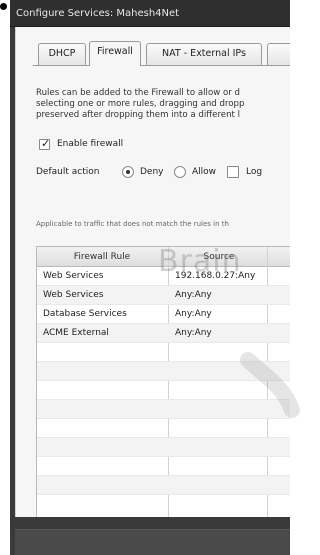 This screenshot has height=555, width=320. I want to click on tab-dhcp: DHCP, so click(62, 54).